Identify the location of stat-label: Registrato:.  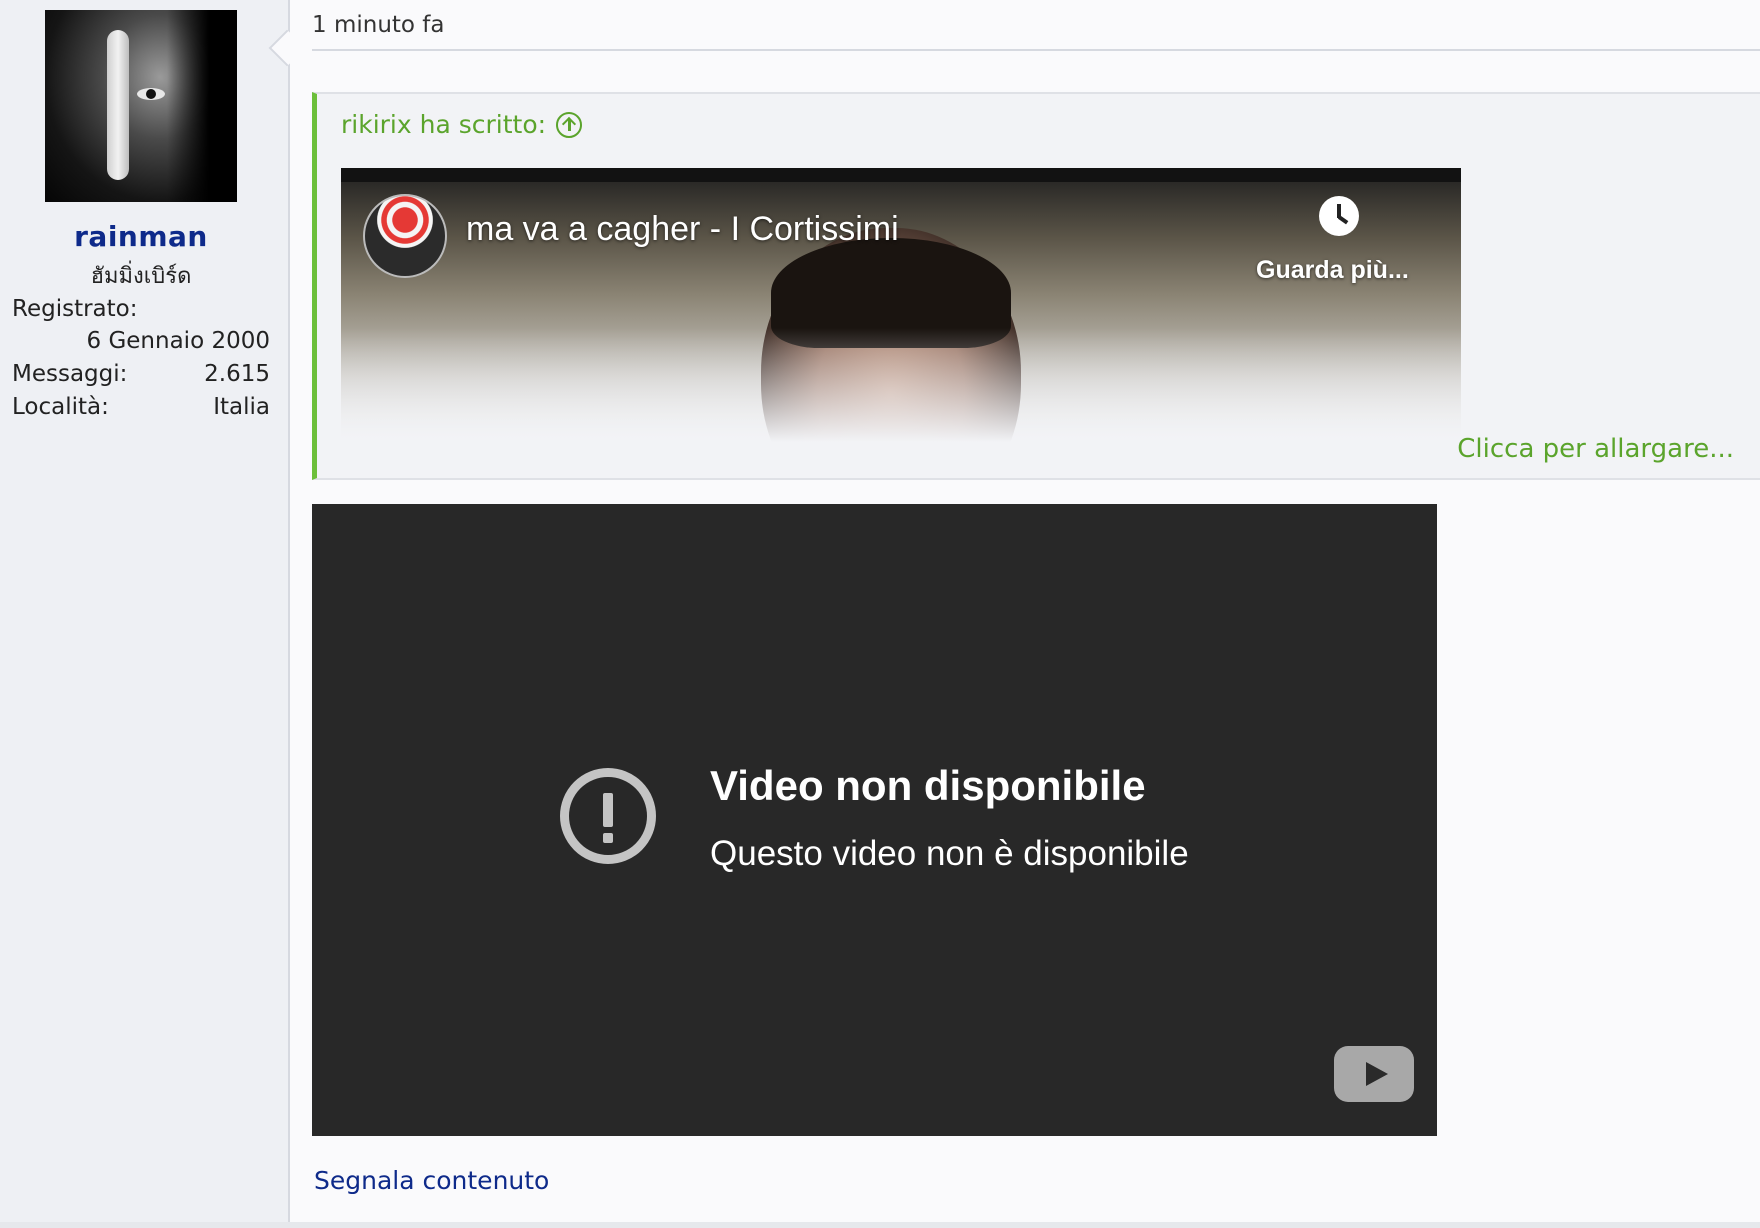
(75, 309).